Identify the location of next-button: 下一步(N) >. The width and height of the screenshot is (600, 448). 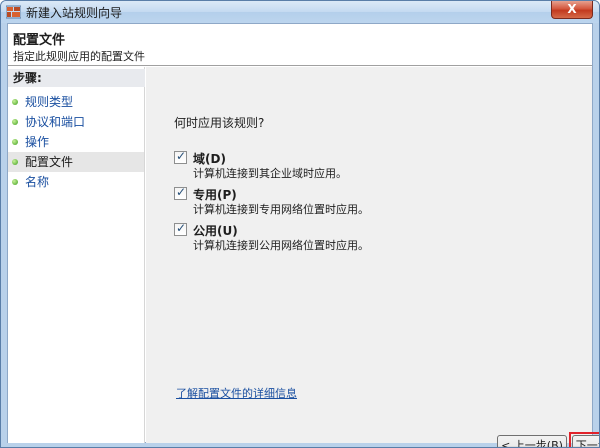
(585, 441).